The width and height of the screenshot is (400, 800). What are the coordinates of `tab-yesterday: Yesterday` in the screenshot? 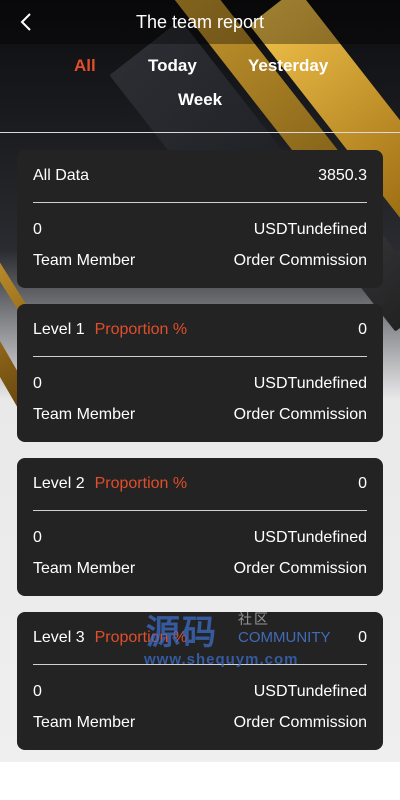 It's located at (288, 66).